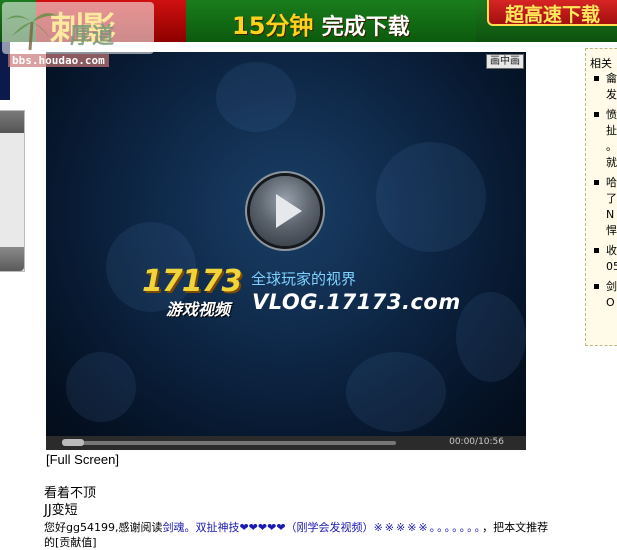  Describe the element at coordinates (32, 32) in the screenshot. I see `palm-tree-icon` at that location.